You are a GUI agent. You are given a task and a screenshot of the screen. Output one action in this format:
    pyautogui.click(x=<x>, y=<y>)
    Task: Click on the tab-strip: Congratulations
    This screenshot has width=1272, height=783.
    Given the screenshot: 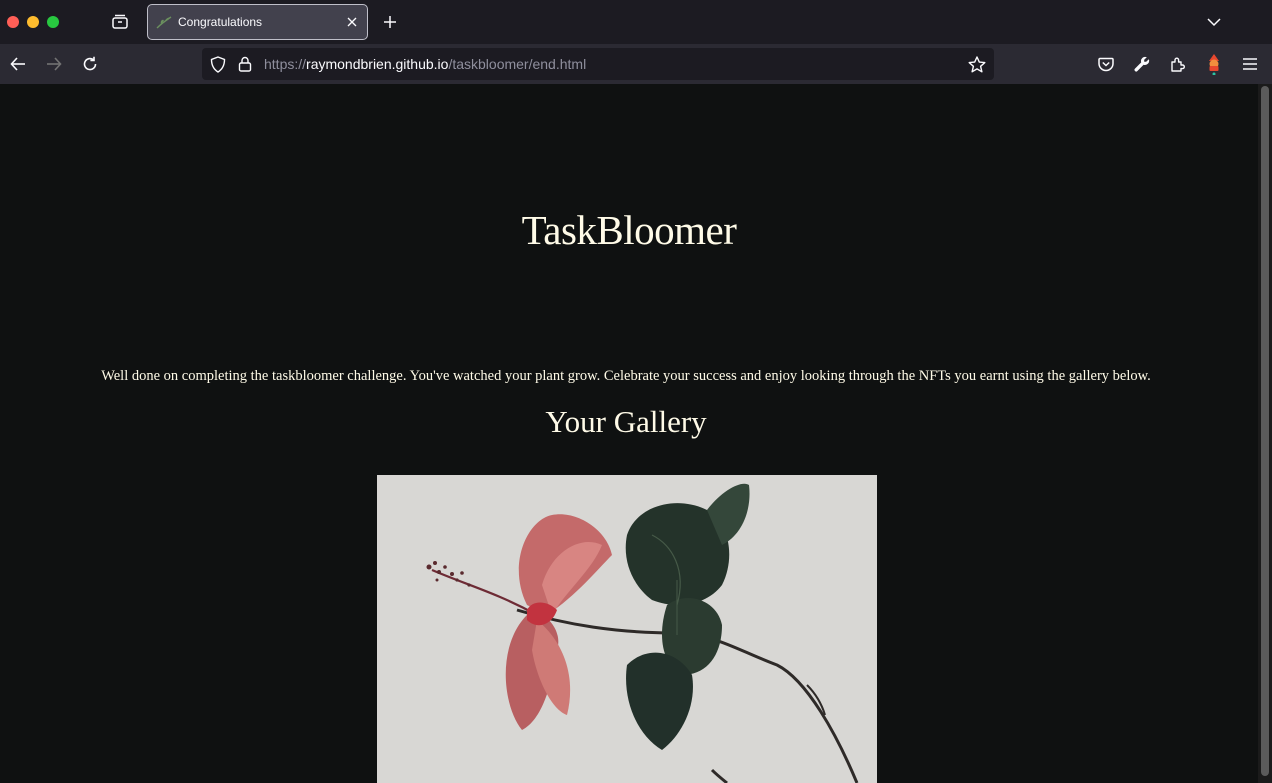 What is the action you would take?
    pyautogui.click(x=636, y=22)
    